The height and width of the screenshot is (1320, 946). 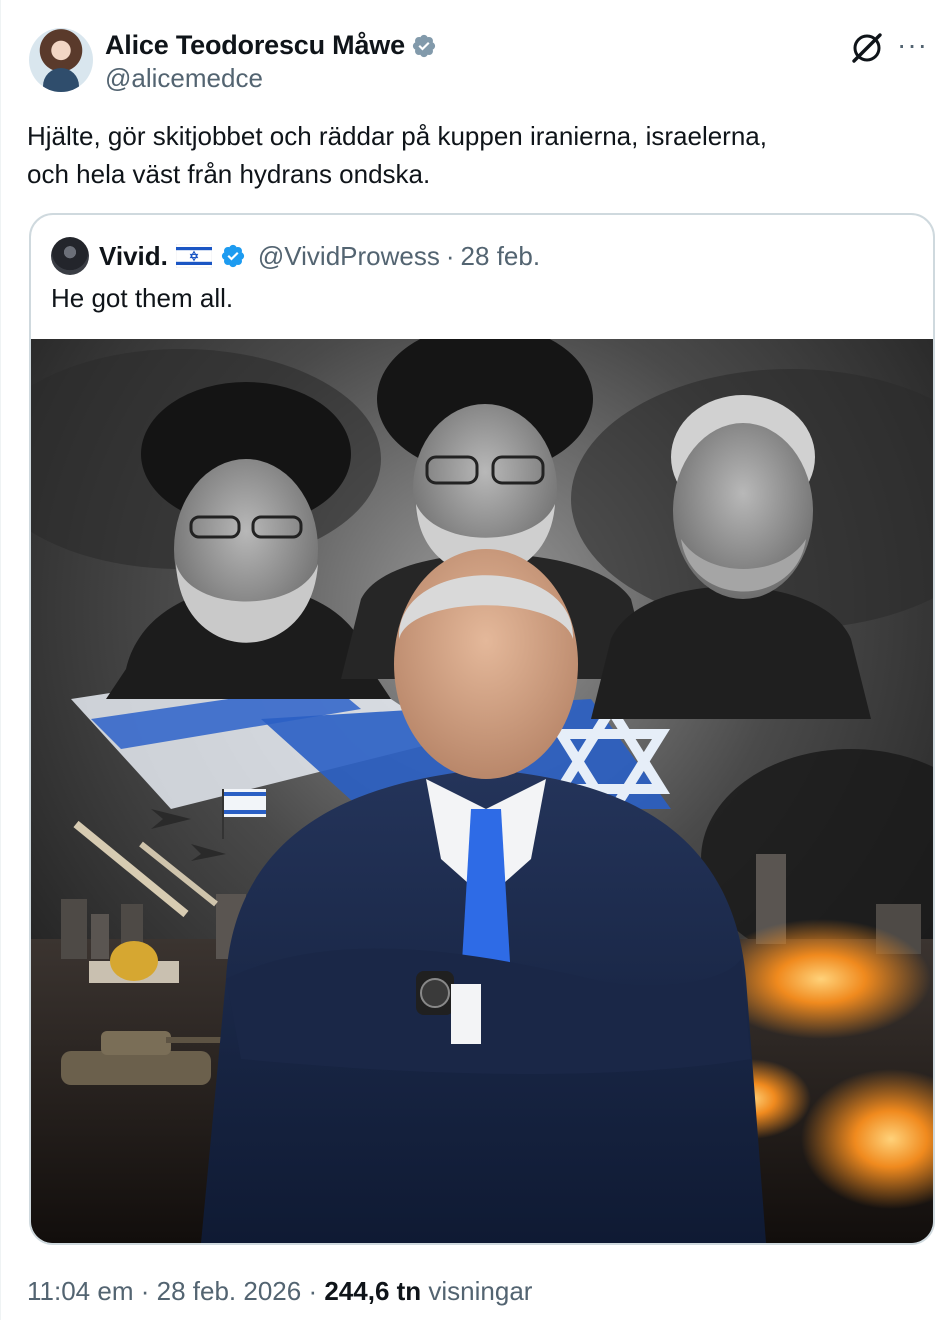 I want to click on verified-badge-icon, so click(x=424, y=45).